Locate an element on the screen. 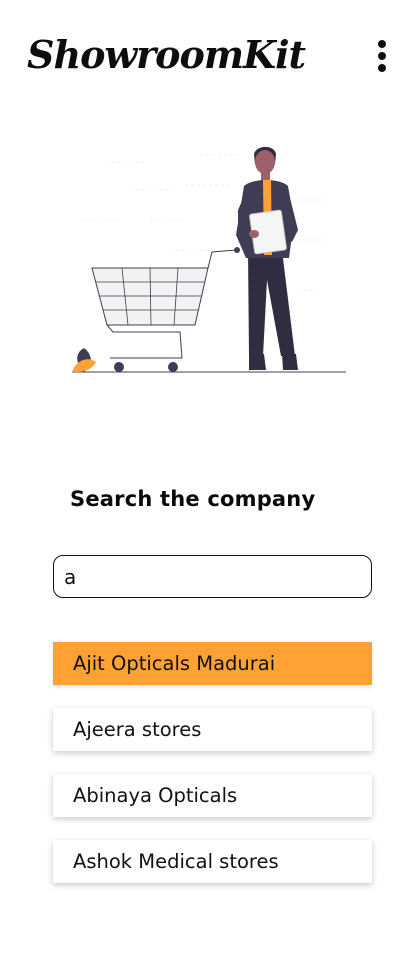  search-heading: Search the company is located at coordinates (193, 499).